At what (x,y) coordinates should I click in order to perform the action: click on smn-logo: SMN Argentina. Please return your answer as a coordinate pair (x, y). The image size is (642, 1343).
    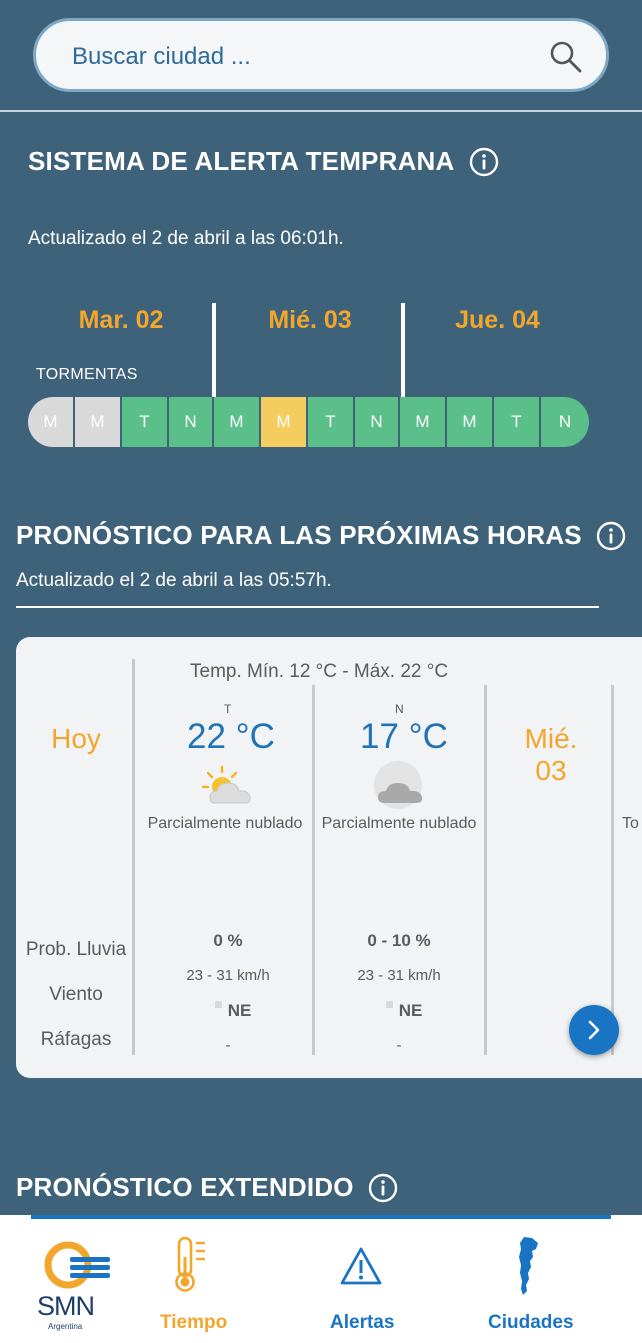
    Looking at the image, I should click on (74, 1285).